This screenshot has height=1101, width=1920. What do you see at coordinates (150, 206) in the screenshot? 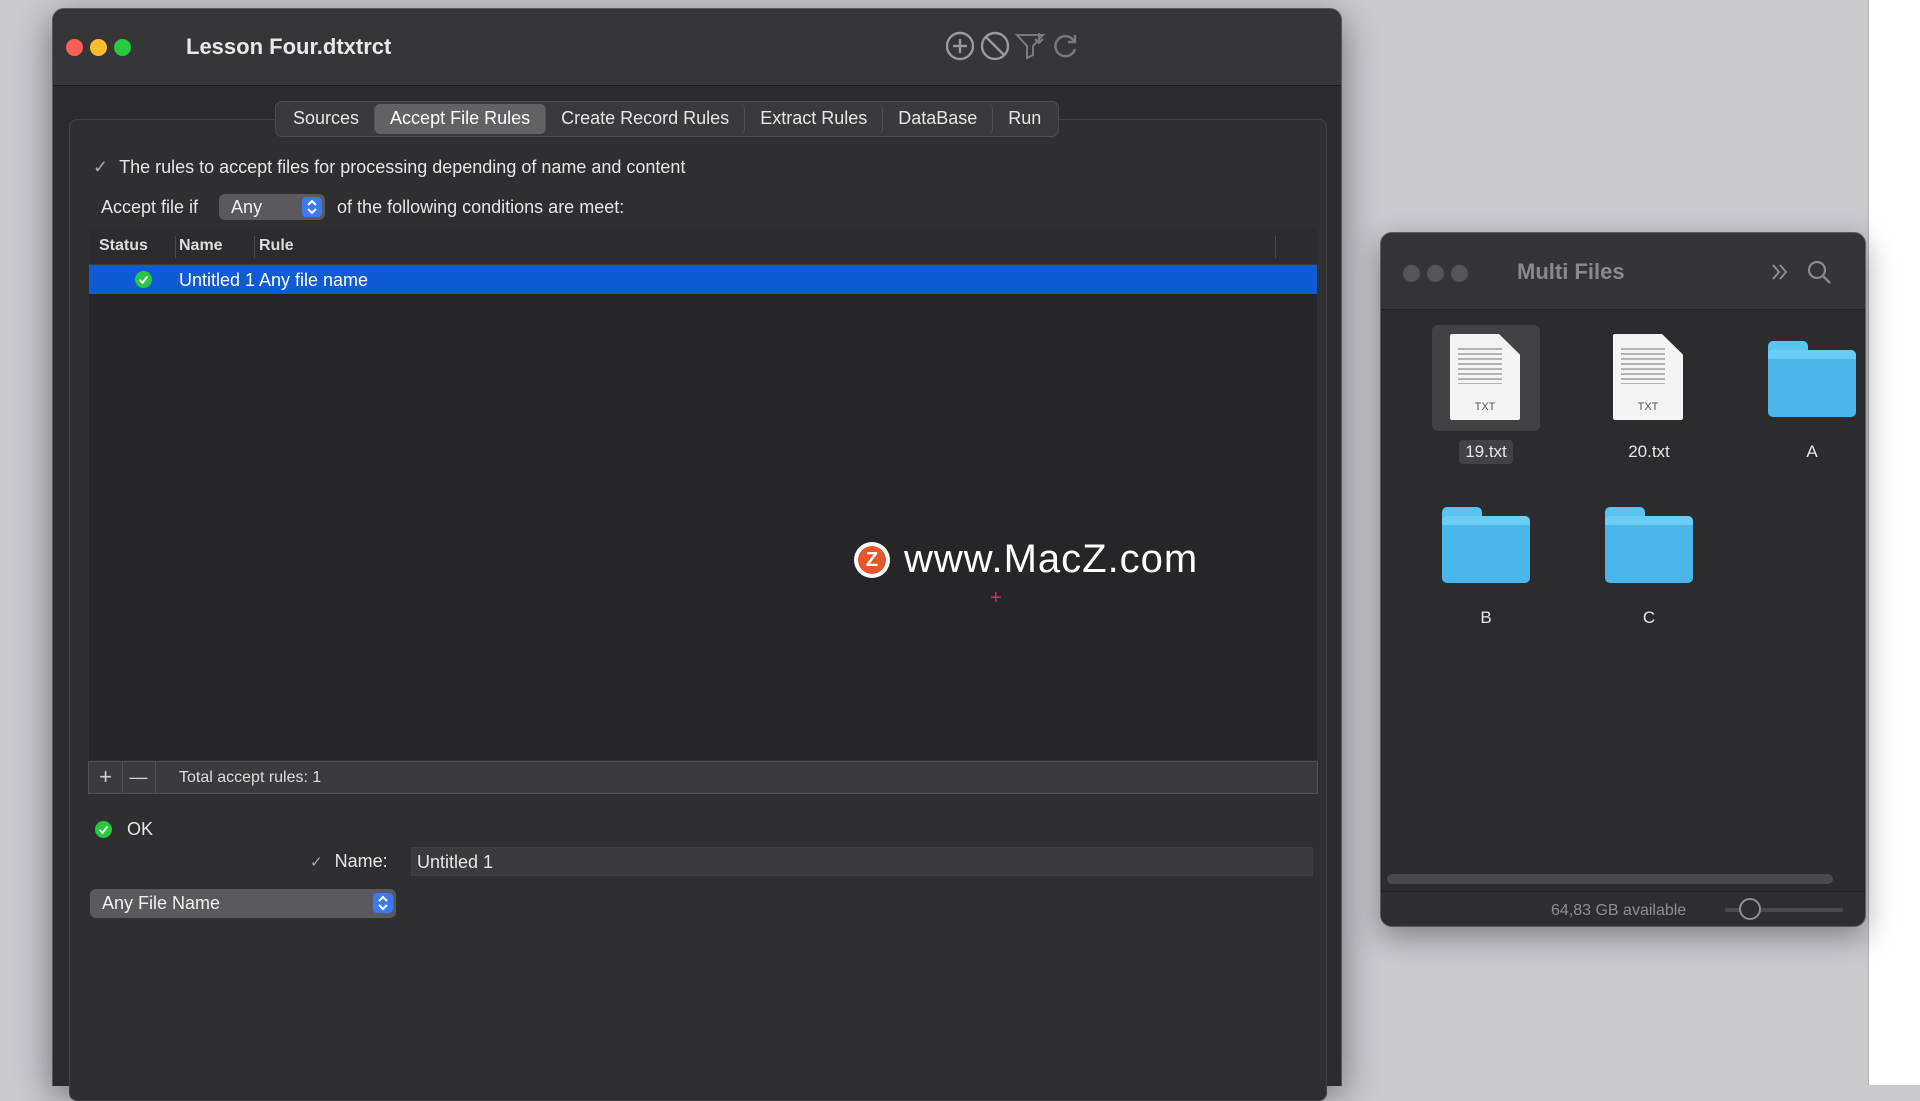
I see `accept-label: Accept file if` at bounding box center [150, 206].